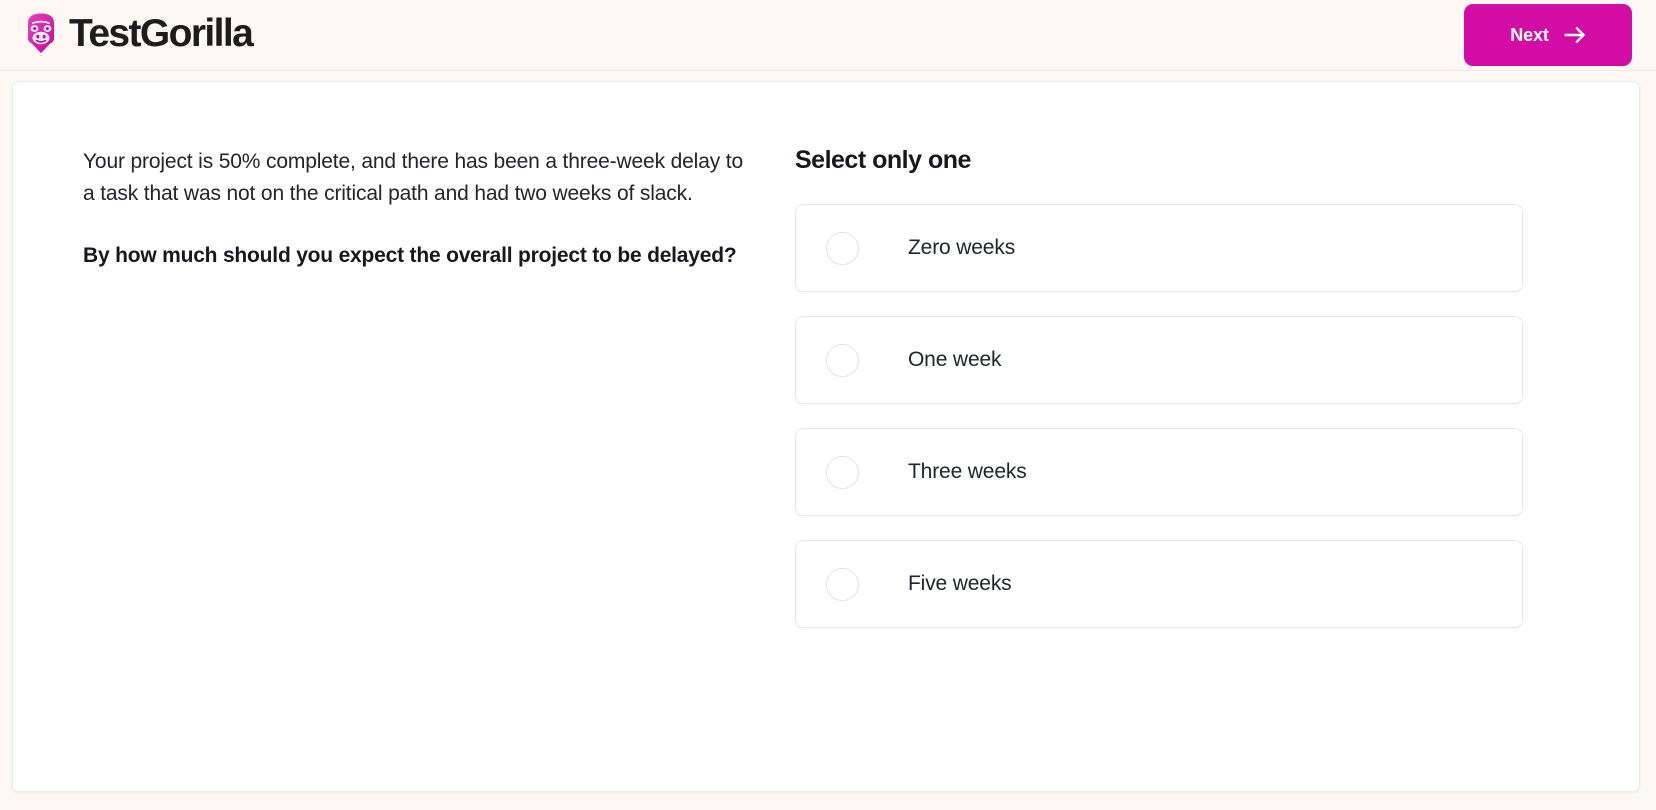  What do you see at coordinates (41, 34) in the screenshot?
I see `gorilla-logo-icon` at bounding box center [41, 34].